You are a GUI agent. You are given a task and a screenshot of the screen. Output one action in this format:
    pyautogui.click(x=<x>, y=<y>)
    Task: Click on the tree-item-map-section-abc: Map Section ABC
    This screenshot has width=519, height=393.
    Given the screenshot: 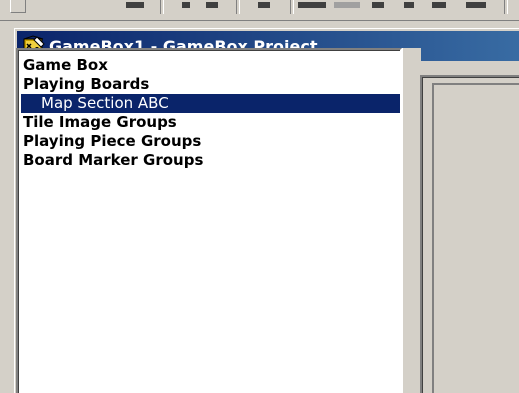 What is the action you would take?
    pyautogui.click(x=210, y=103)
    